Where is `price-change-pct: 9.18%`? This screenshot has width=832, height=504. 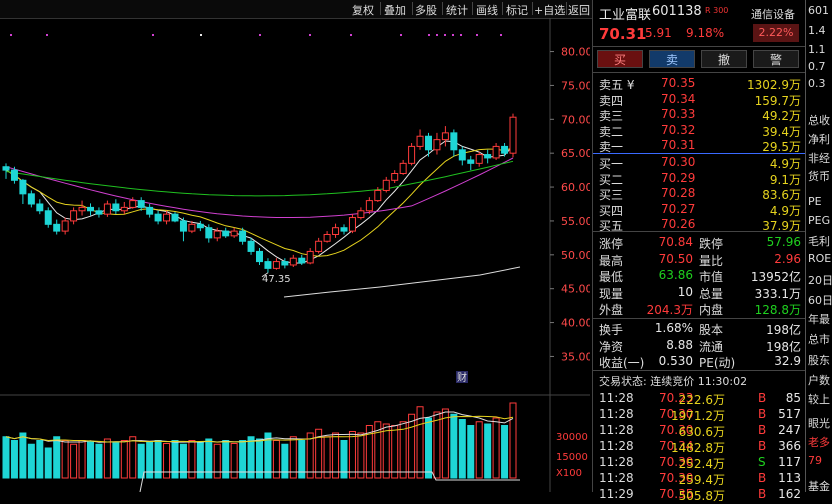 price-change-pct: 9.18% is located at coordinates (705, 33).